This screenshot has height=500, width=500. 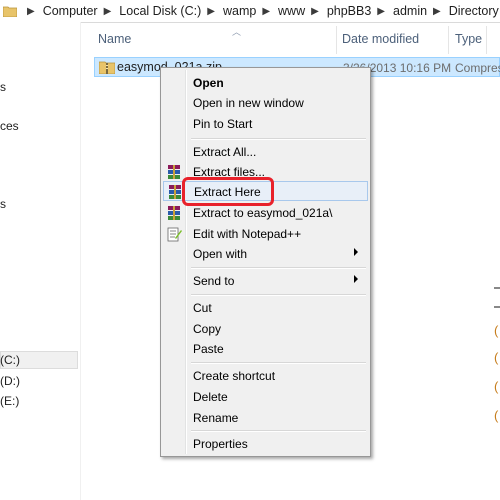 I want to click on highlight-box, so click(x=228, y=191).